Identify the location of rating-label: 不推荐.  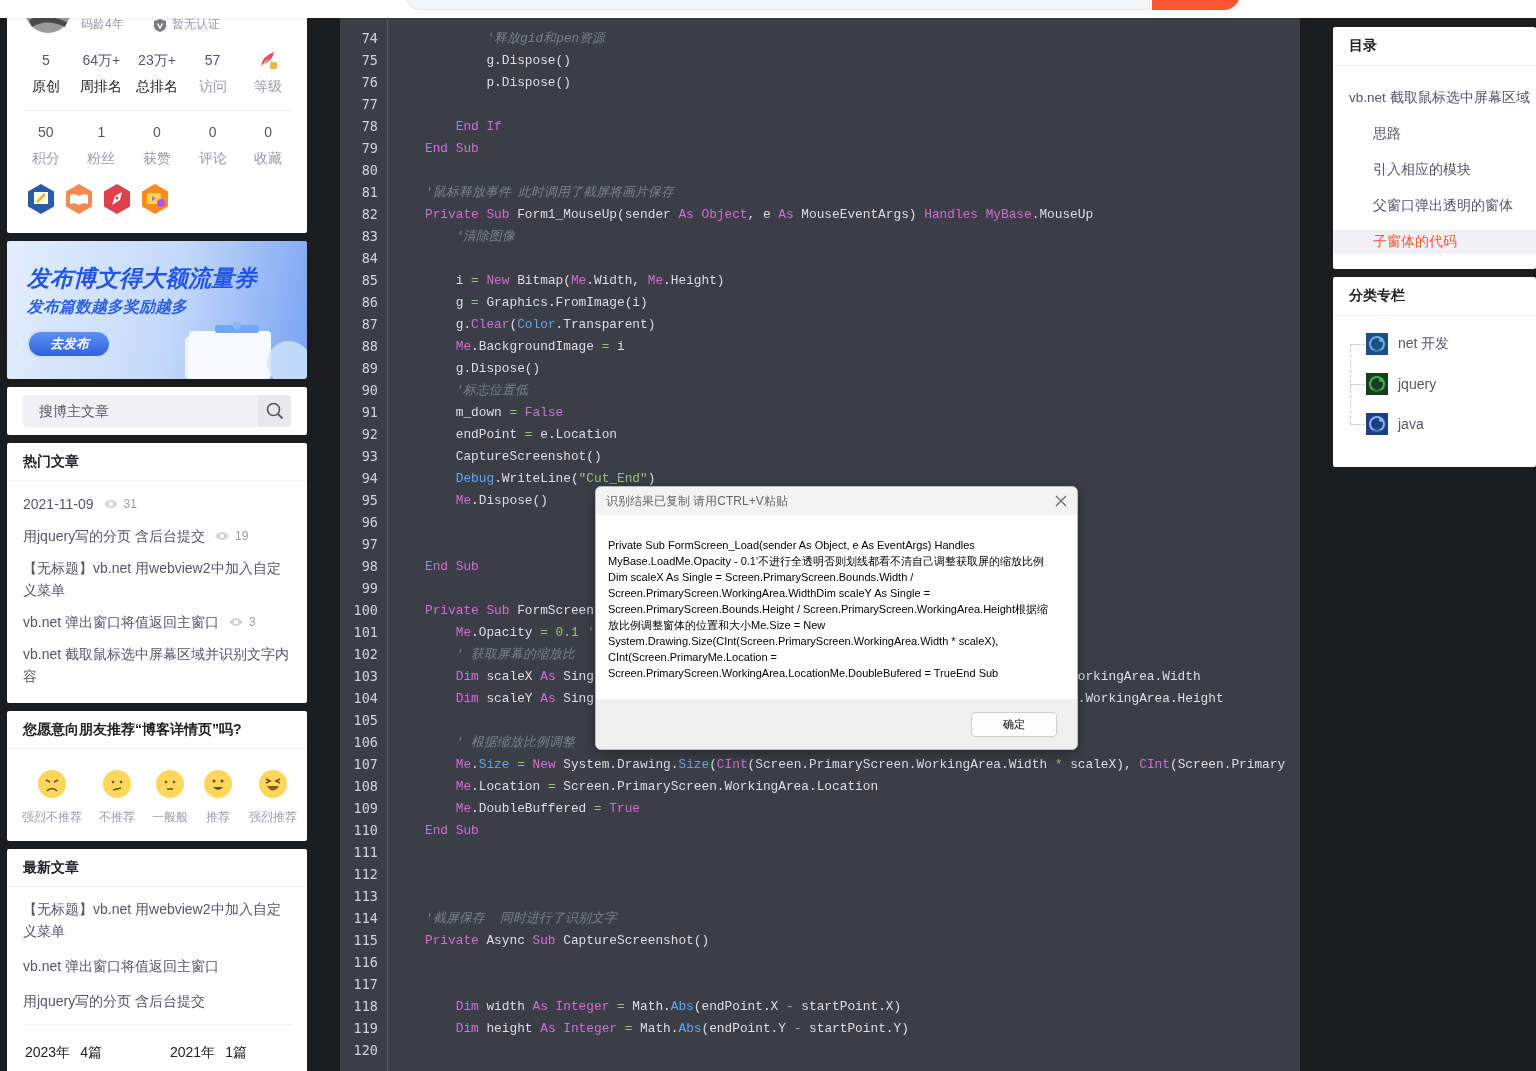
(116, 817).